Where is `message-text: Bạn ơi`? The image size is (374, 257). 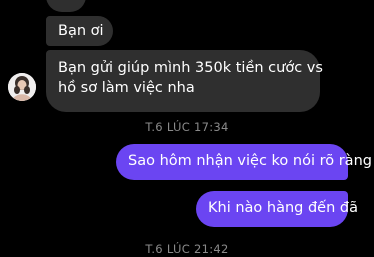
message-text: Bạn ơi is located at coordinates (81, 31).